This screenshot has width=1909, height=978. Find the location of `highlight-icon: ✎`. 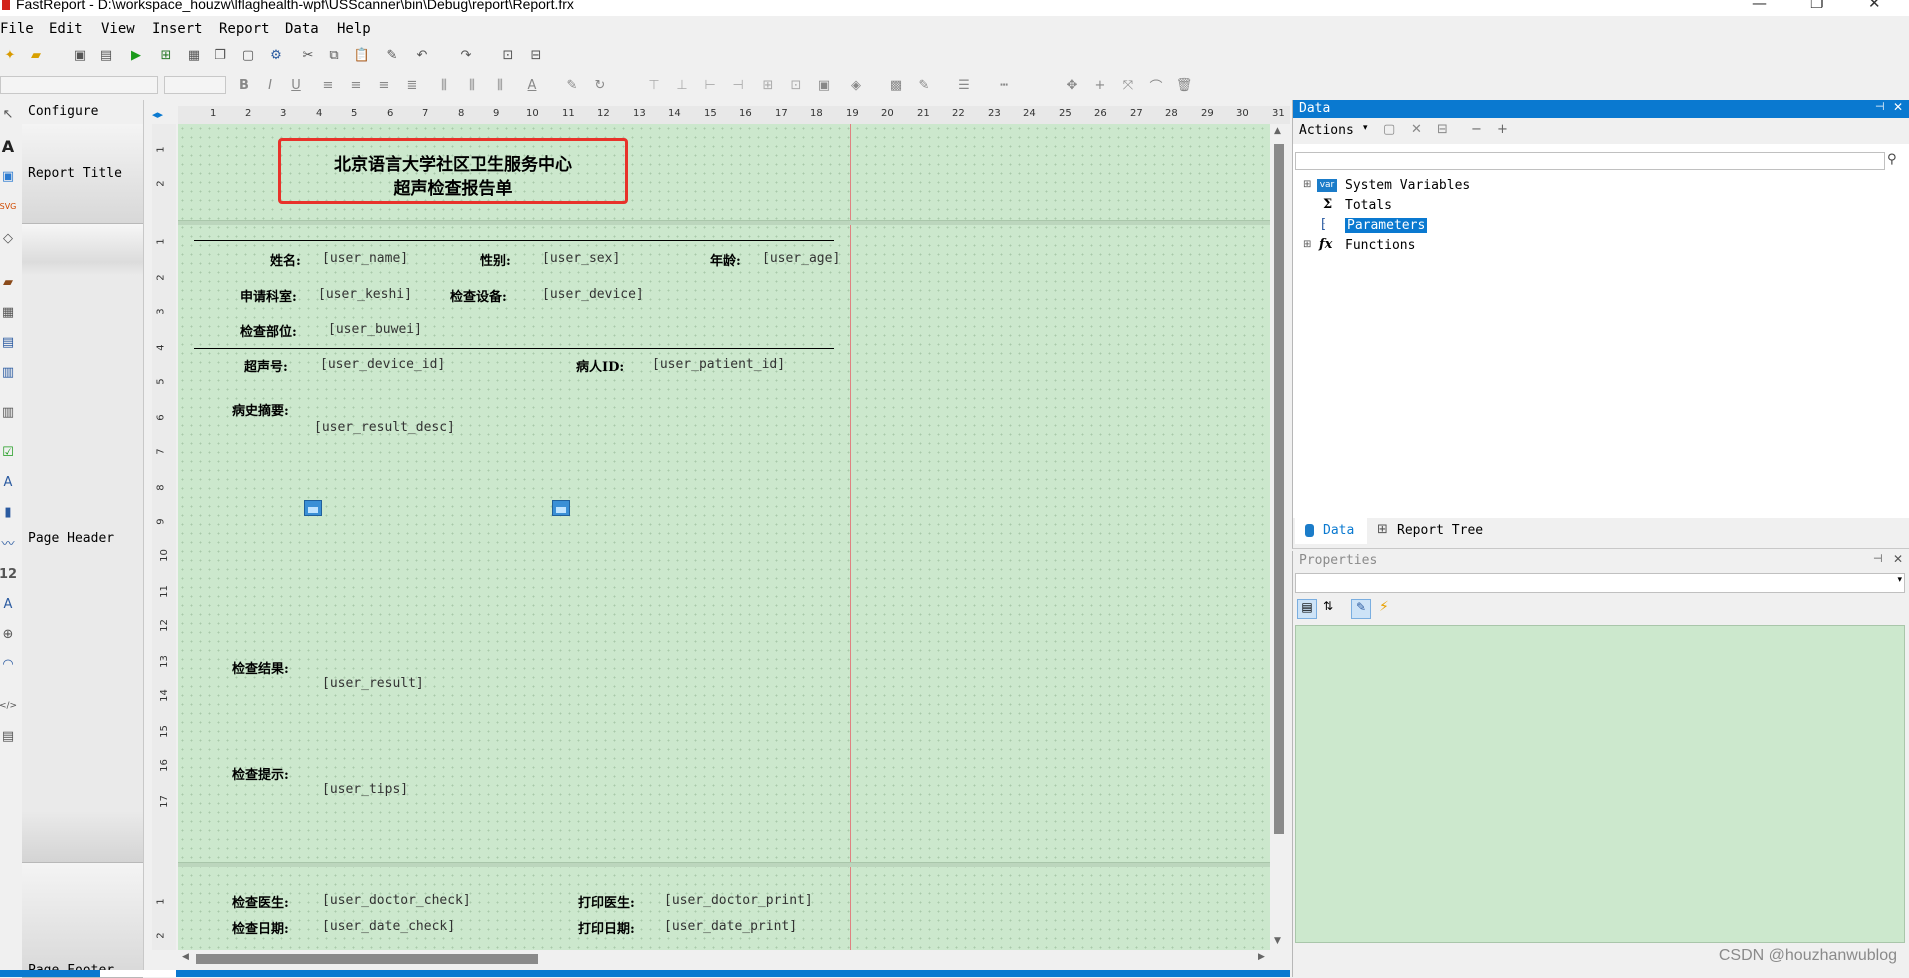

highlight-icon: ✎ is located at coordinates (572, 85).